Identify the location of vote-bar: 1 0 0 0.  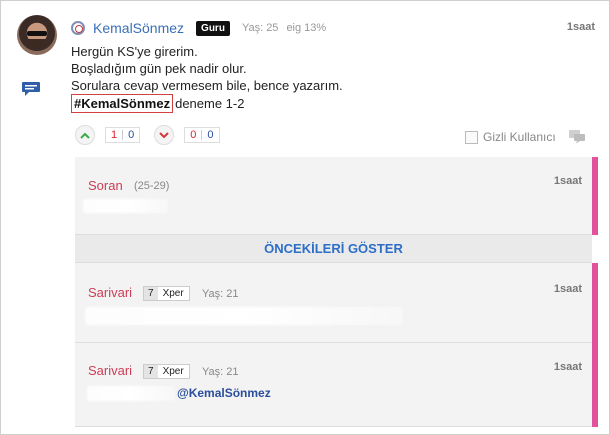
(154, 135).